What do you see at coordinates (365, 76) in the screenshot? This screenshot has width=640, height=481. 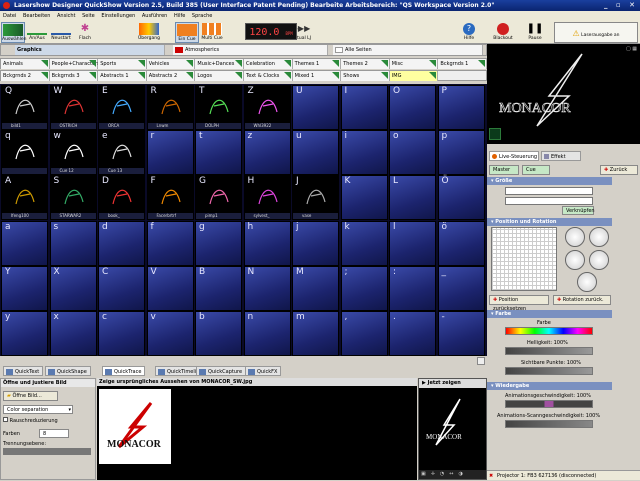 I see `category-shows: Shows` at bounding box center [365, 76].